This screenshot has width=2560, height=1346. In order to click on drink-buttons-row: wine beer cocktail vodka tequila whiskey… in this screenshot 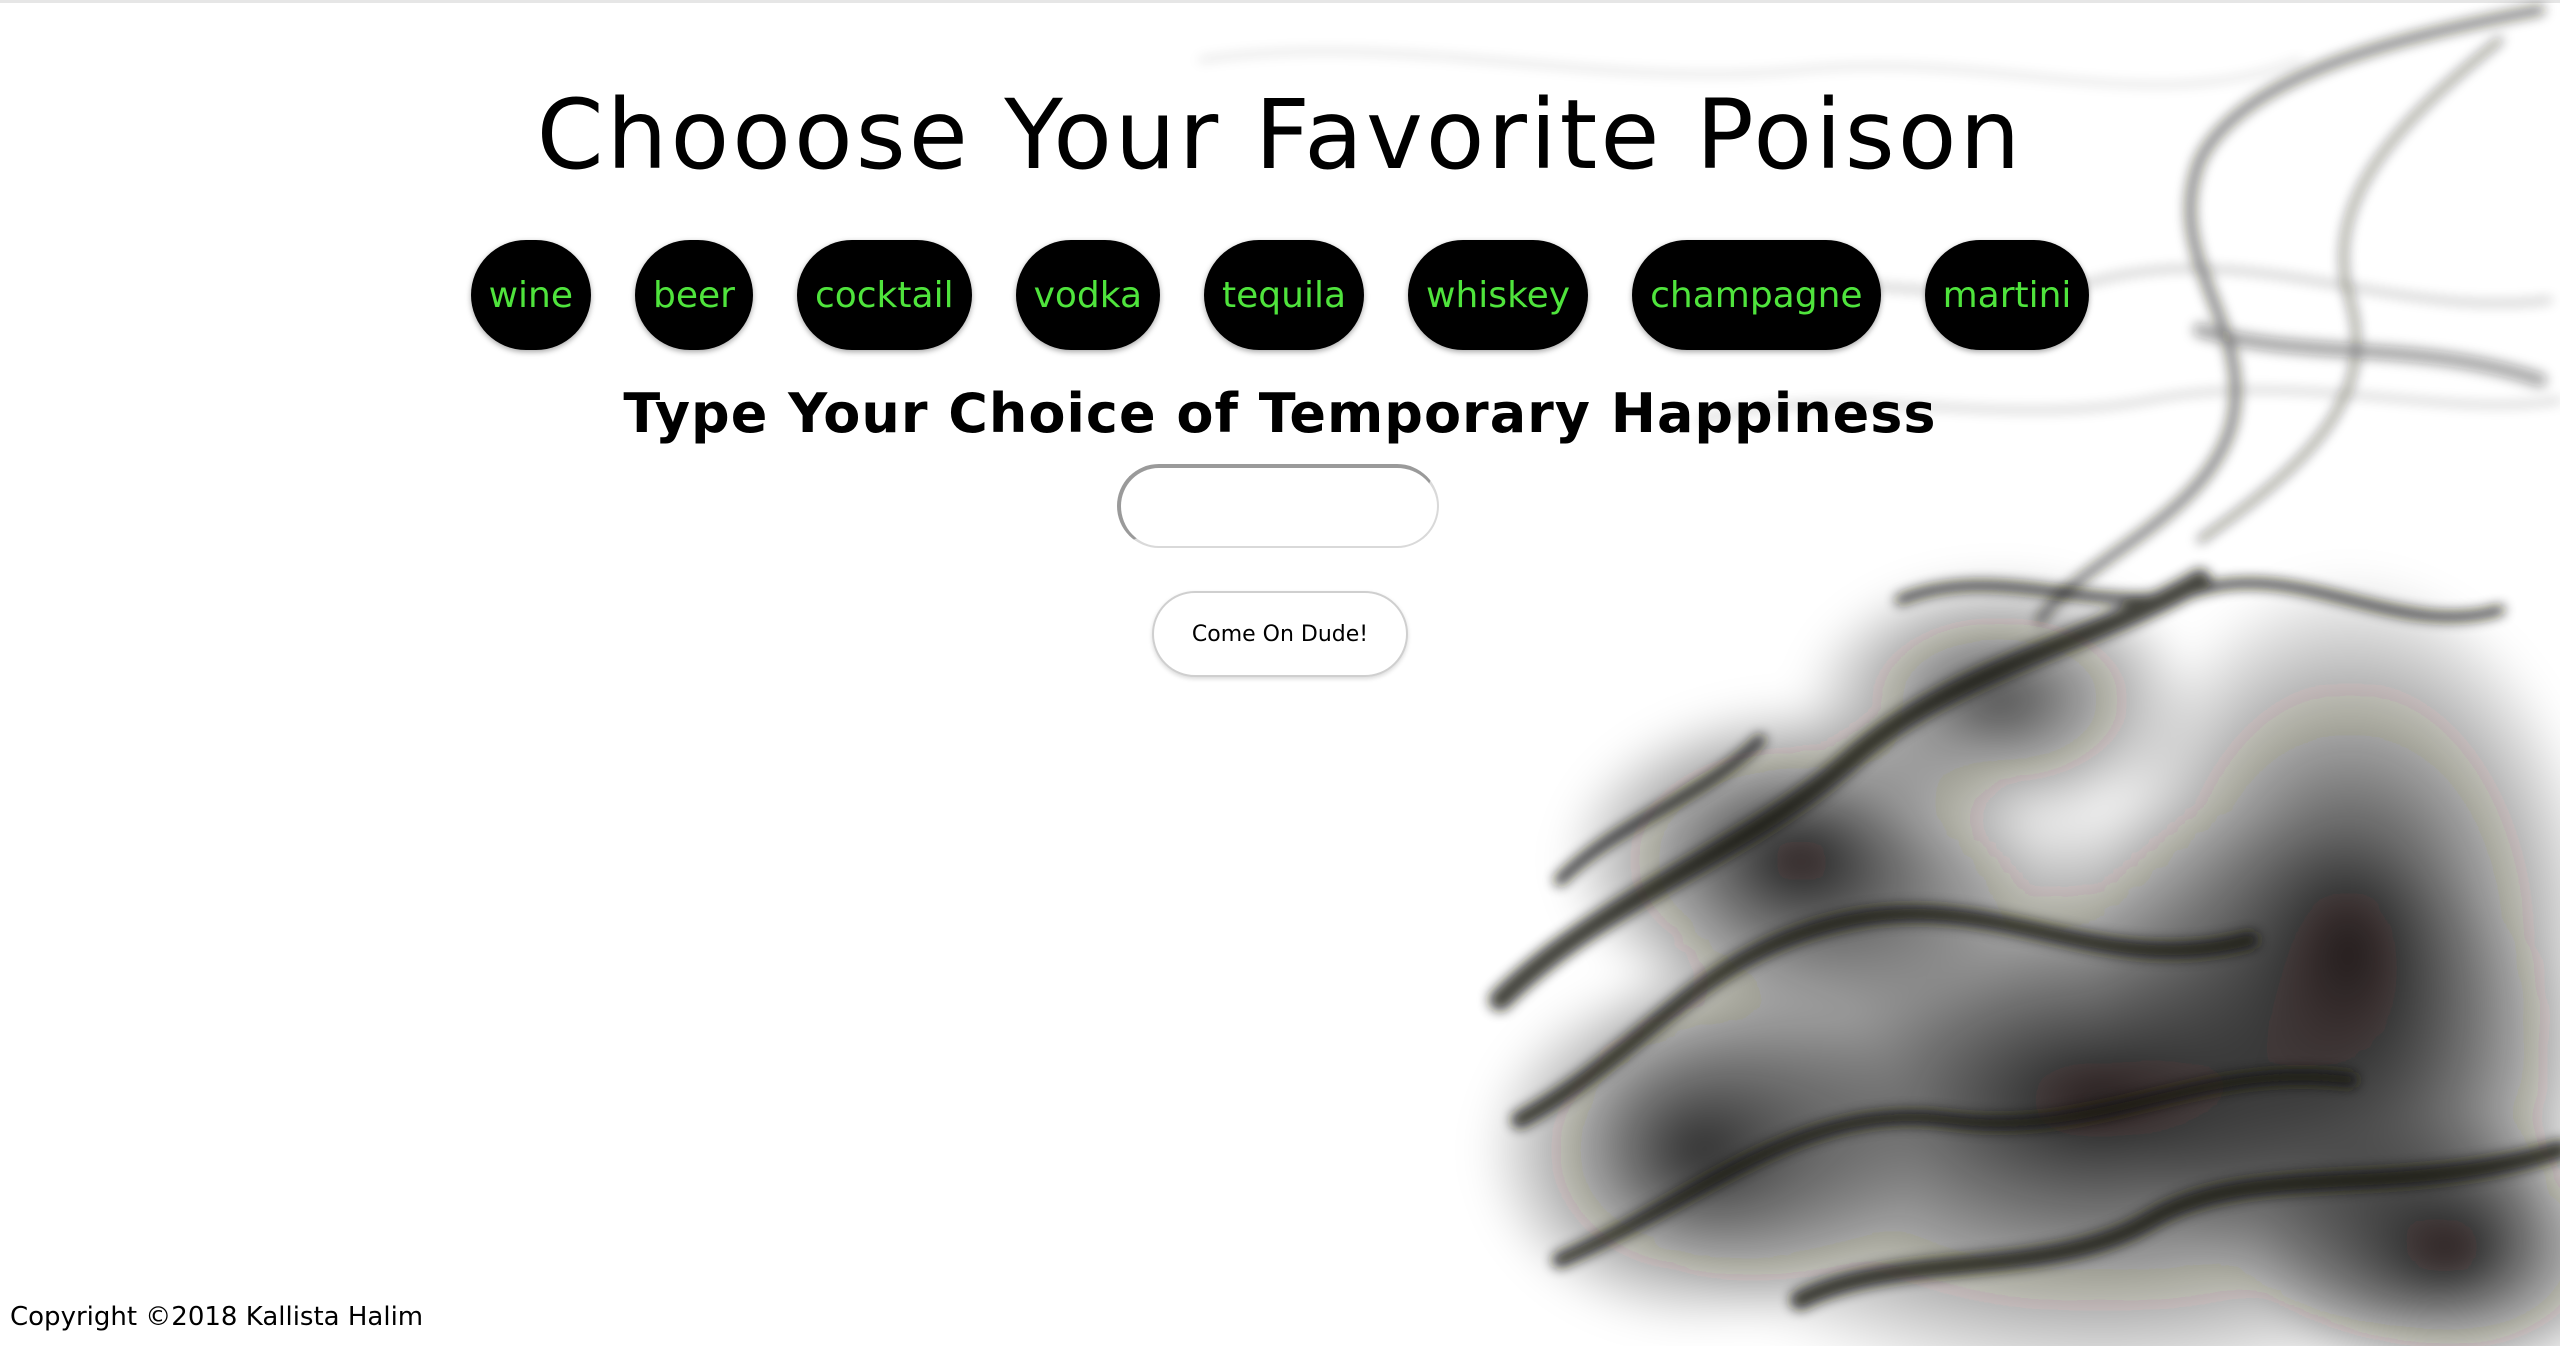, I will do `click(1280, 295)`.